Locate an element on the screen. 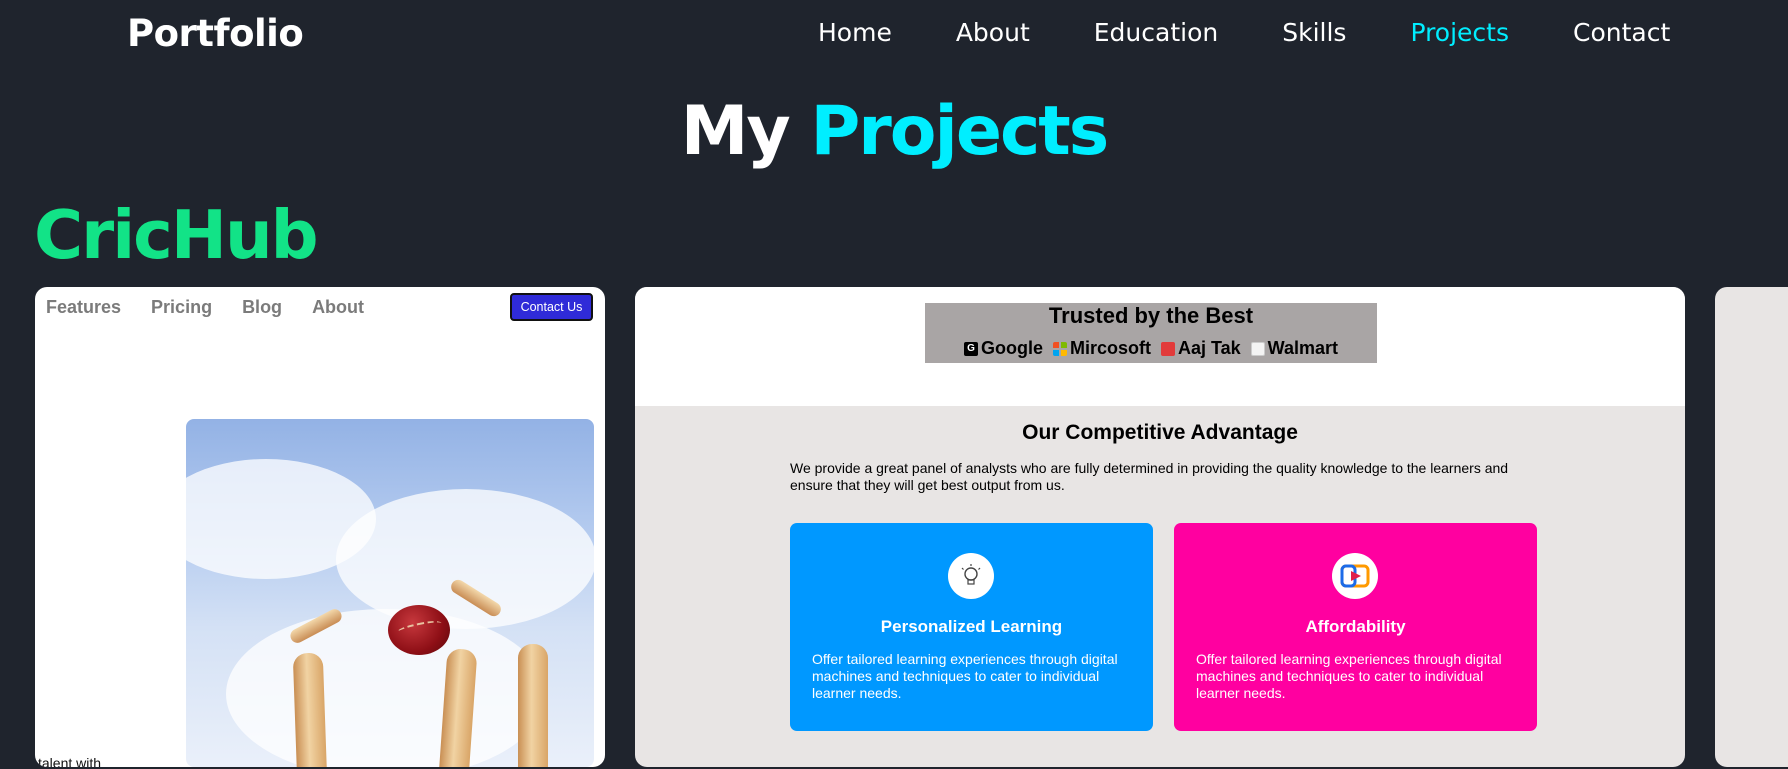 Image resolution: width=1788 pixels, height=769 pixels. microsoft-icon is located at coordinates (1059, 348).